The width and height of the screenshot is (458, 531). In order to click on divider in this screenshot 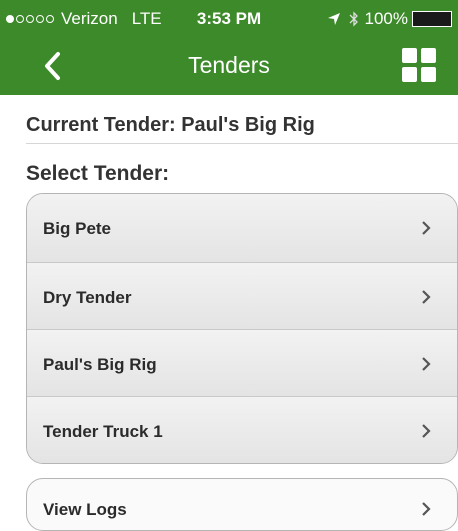, I will do `click(242, 143)`.